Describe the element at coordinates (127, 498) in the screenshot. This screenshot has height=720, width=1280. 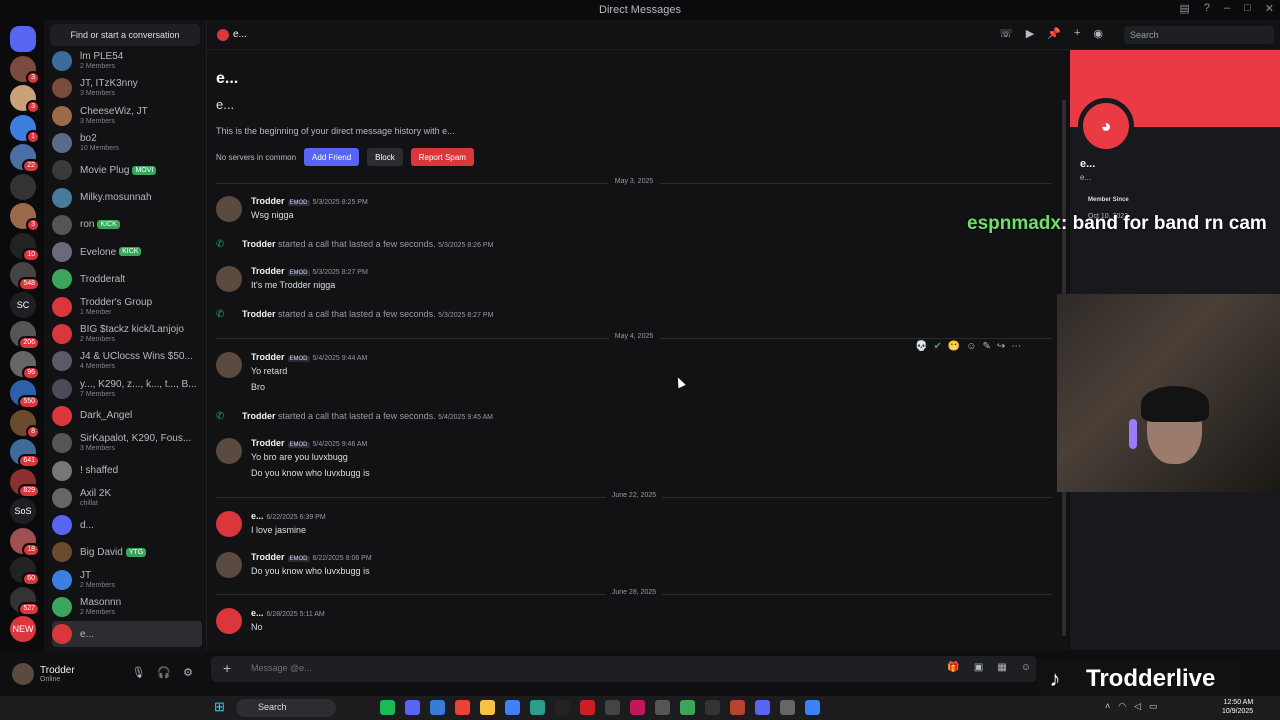
I see `dm-item: Axil 2K chillat` at that location.